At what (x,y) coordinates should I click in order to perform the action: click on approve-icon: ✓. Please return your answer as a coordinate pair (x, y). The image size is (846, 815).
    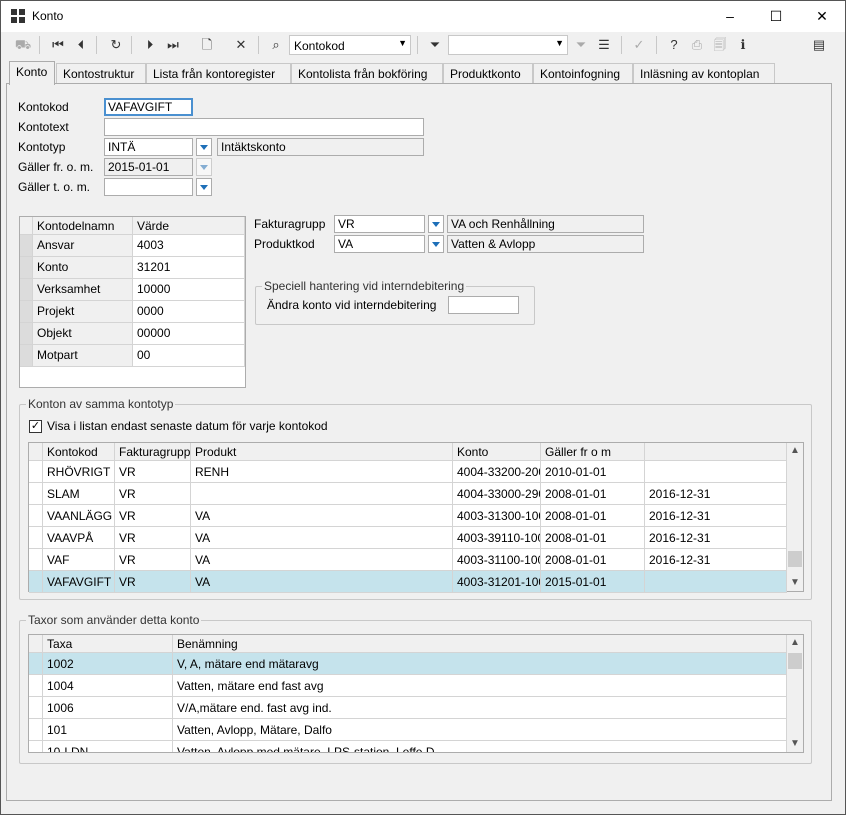
    Looking at the image, I should click on (639, 45).